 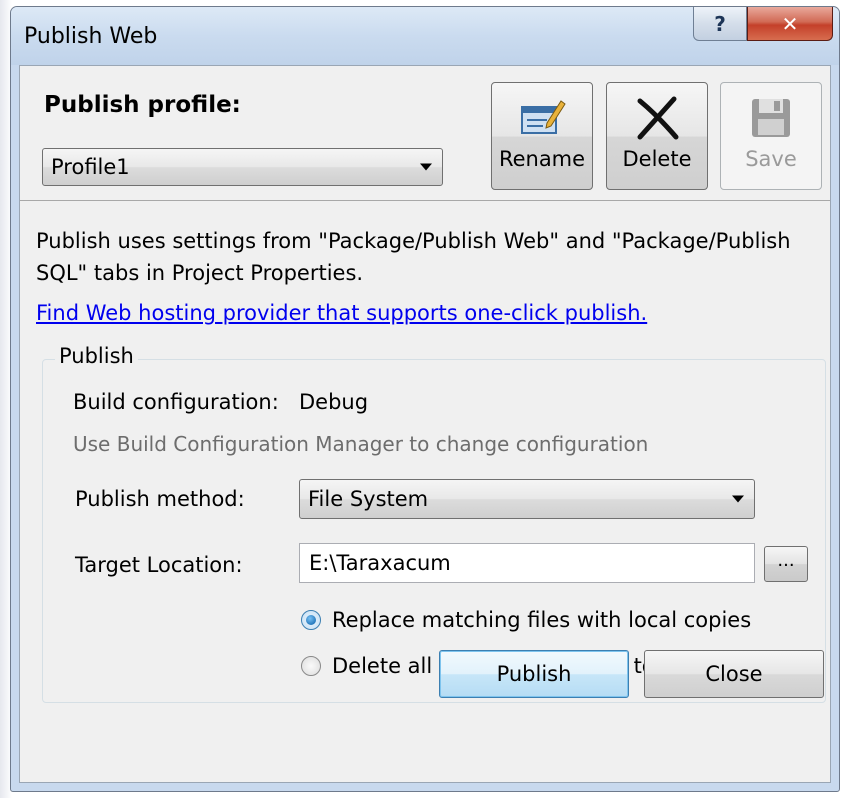 I want to click on delete-x-icon, so click(x=658, y=118).